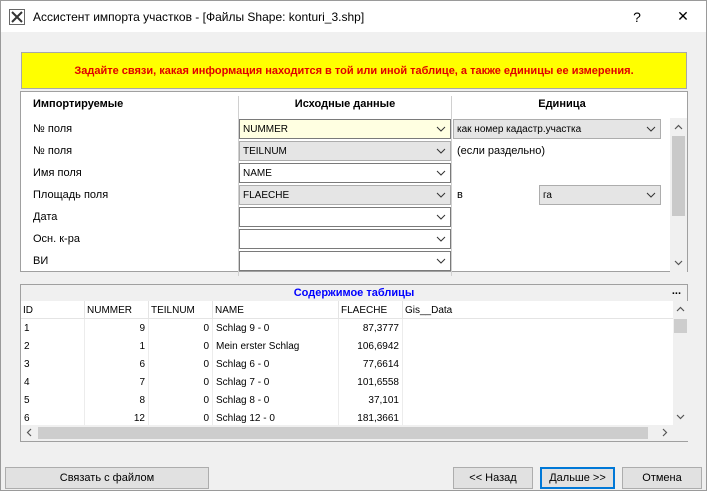 This screenshot has height=491, width=707. What do you see at coordinates (41, 261) in the screenshot?
I see `row-label-vi: ВИ` at bounding box center [41, 261].